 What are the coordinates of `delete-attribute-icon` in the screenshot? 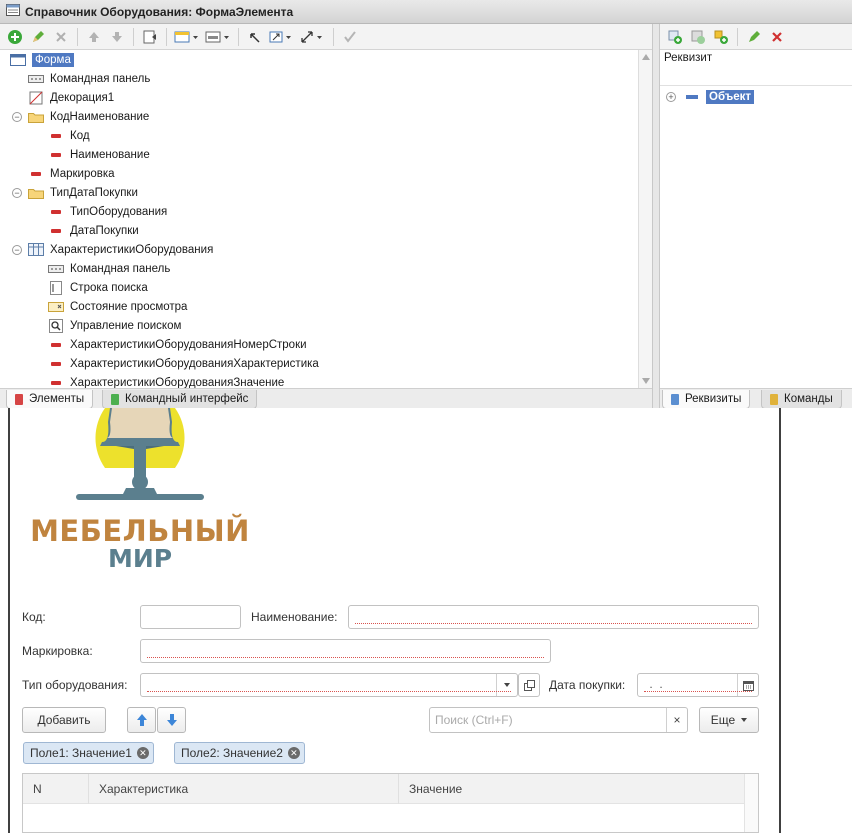 It's located at (777, 37).